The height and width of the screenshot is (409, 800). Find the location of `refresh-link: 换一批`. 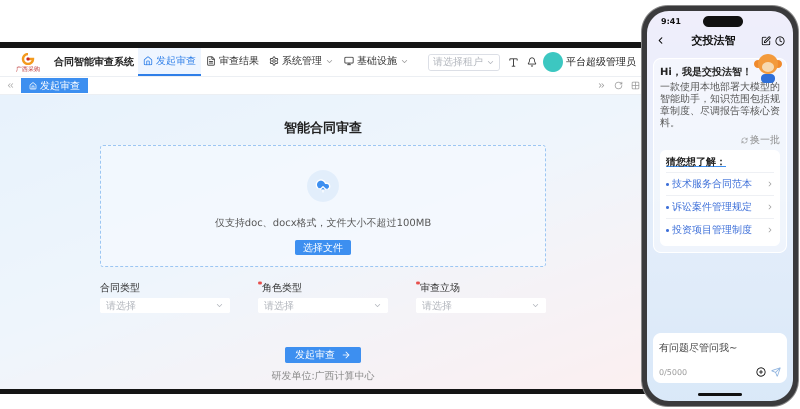

refresh-link: 换一批 is located at coordinates (720, 140).